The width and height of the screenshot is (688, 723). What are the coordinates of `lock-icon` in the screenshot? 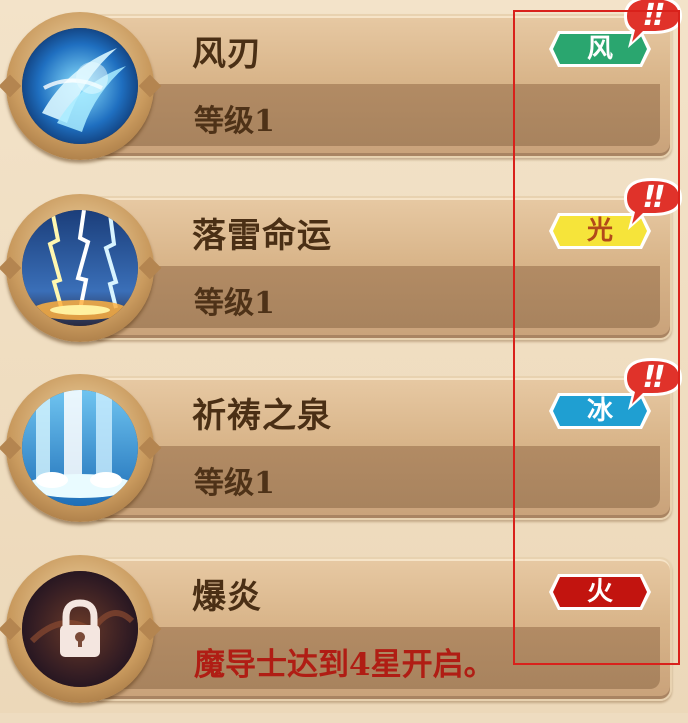 It's located at (80, 629).